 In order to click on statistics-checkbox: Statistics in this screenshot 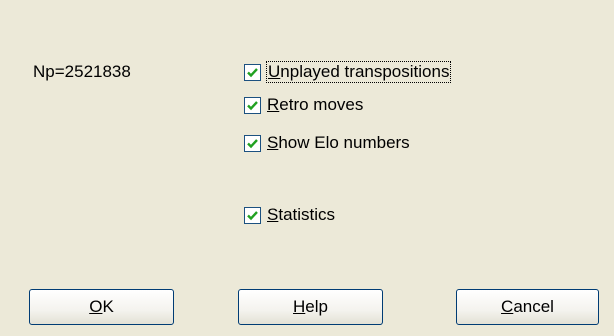, I will do `click(289, 215)`.